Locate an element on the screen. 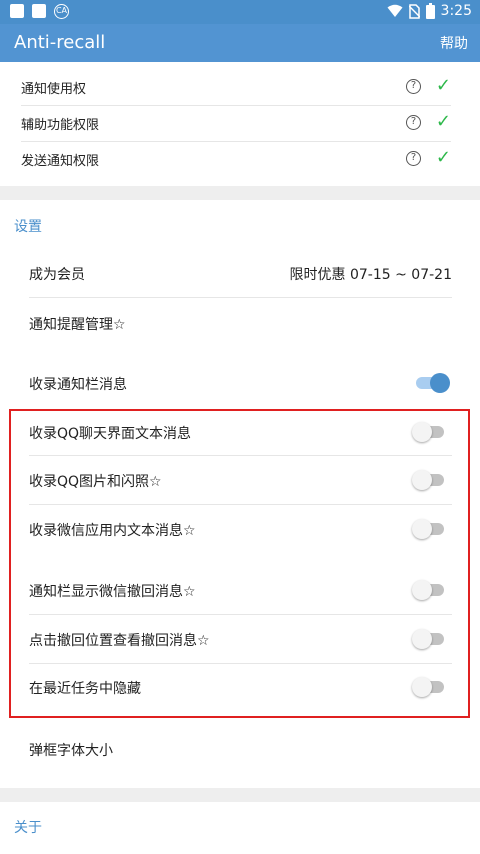  membership-promo-value: 限时优惠 07-15 ~ 07-21 is located at coordinates (370, 275).